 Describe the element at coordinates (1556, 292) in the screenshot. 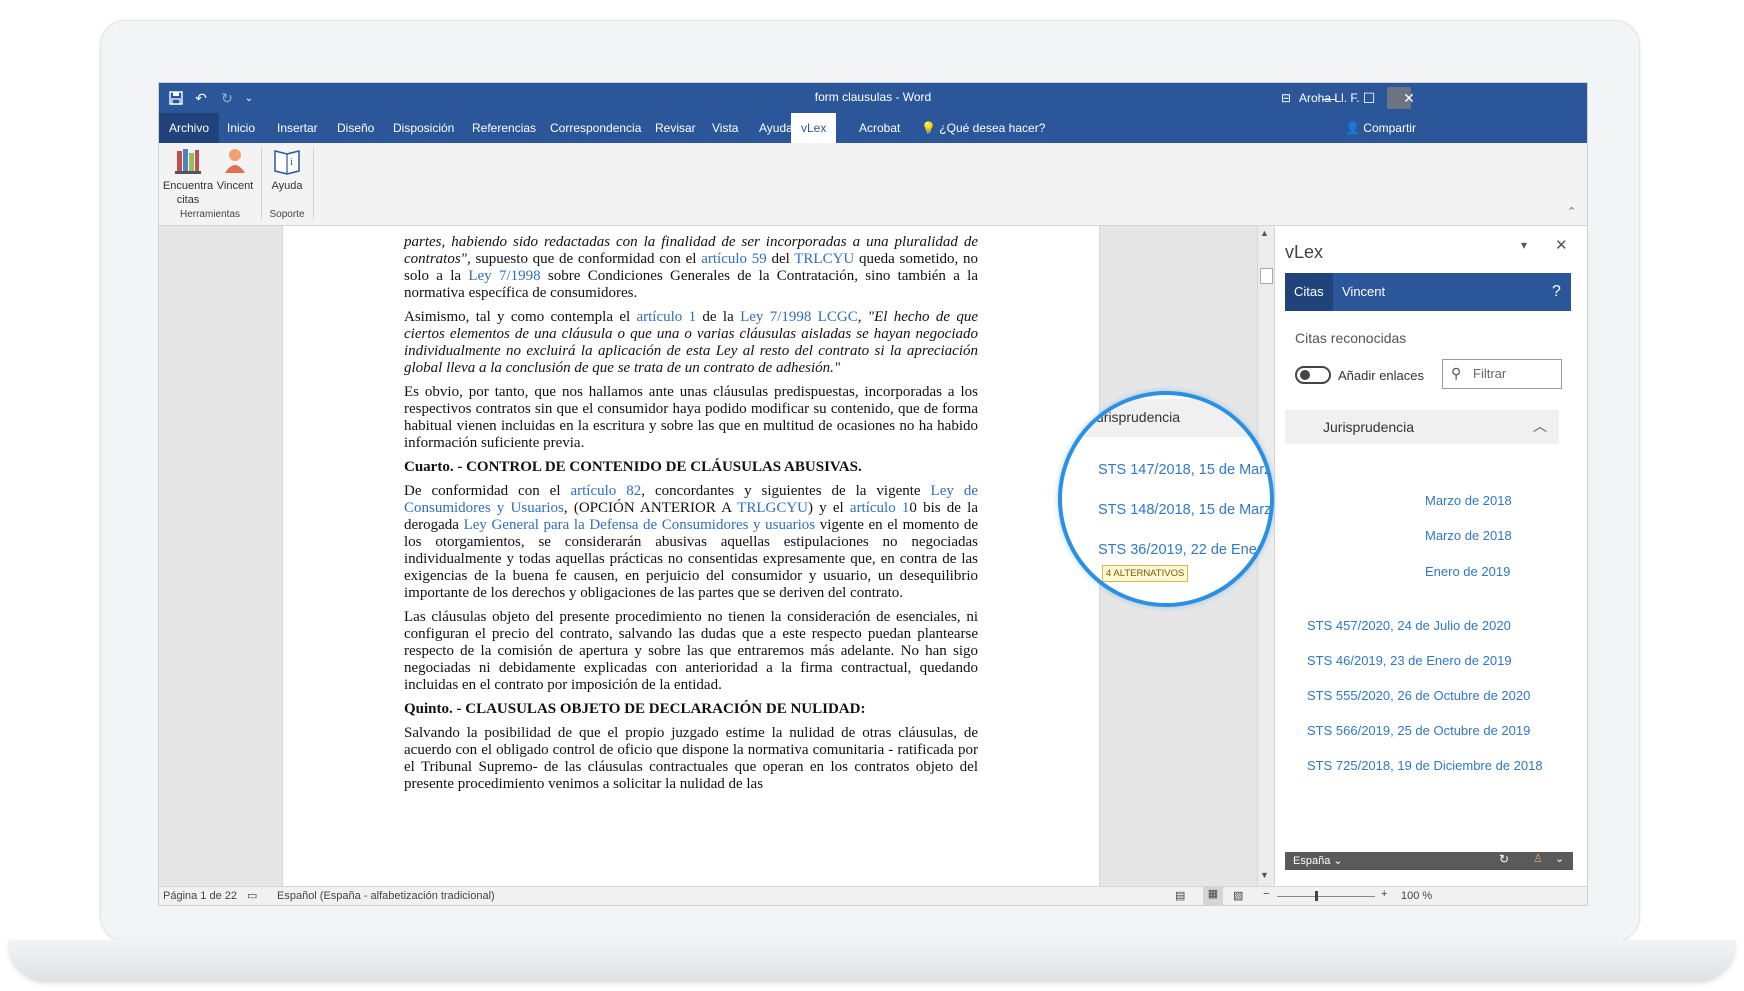

I see `help-icon: ?` at that location.